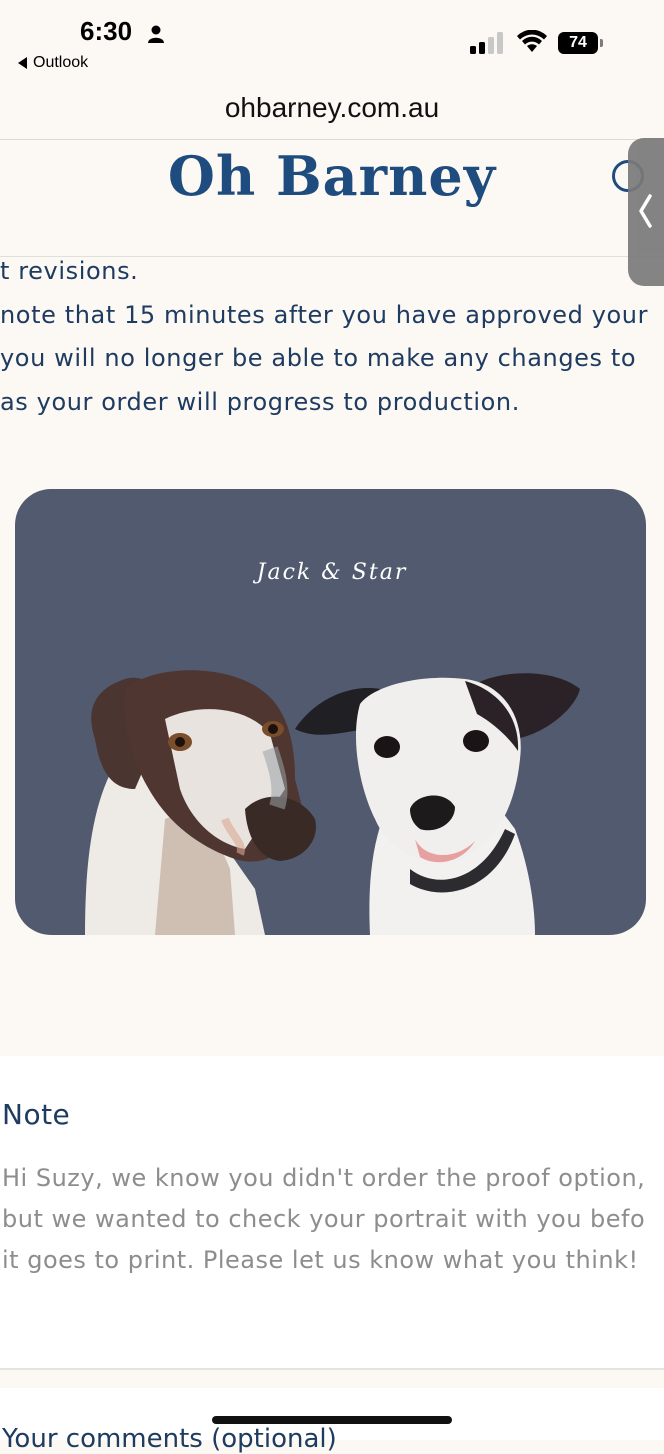  I want to click on battery-nub, so click(601, 43).